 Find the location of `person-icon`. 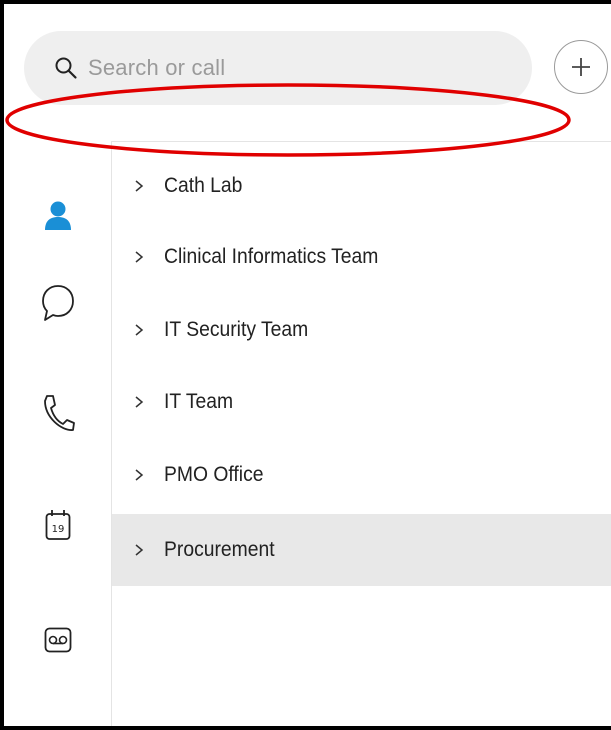

person-icon is located at coordinates (57, 215).